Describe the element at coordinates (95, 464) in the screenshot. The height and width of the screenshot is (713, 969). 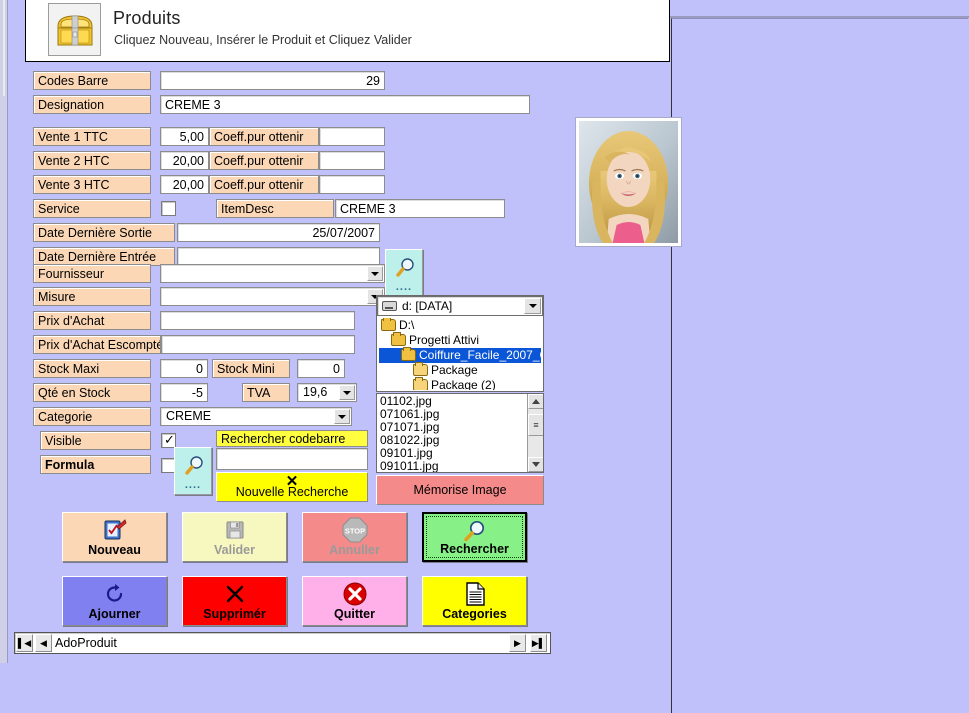
I see `label-formula: Formula` at that location.